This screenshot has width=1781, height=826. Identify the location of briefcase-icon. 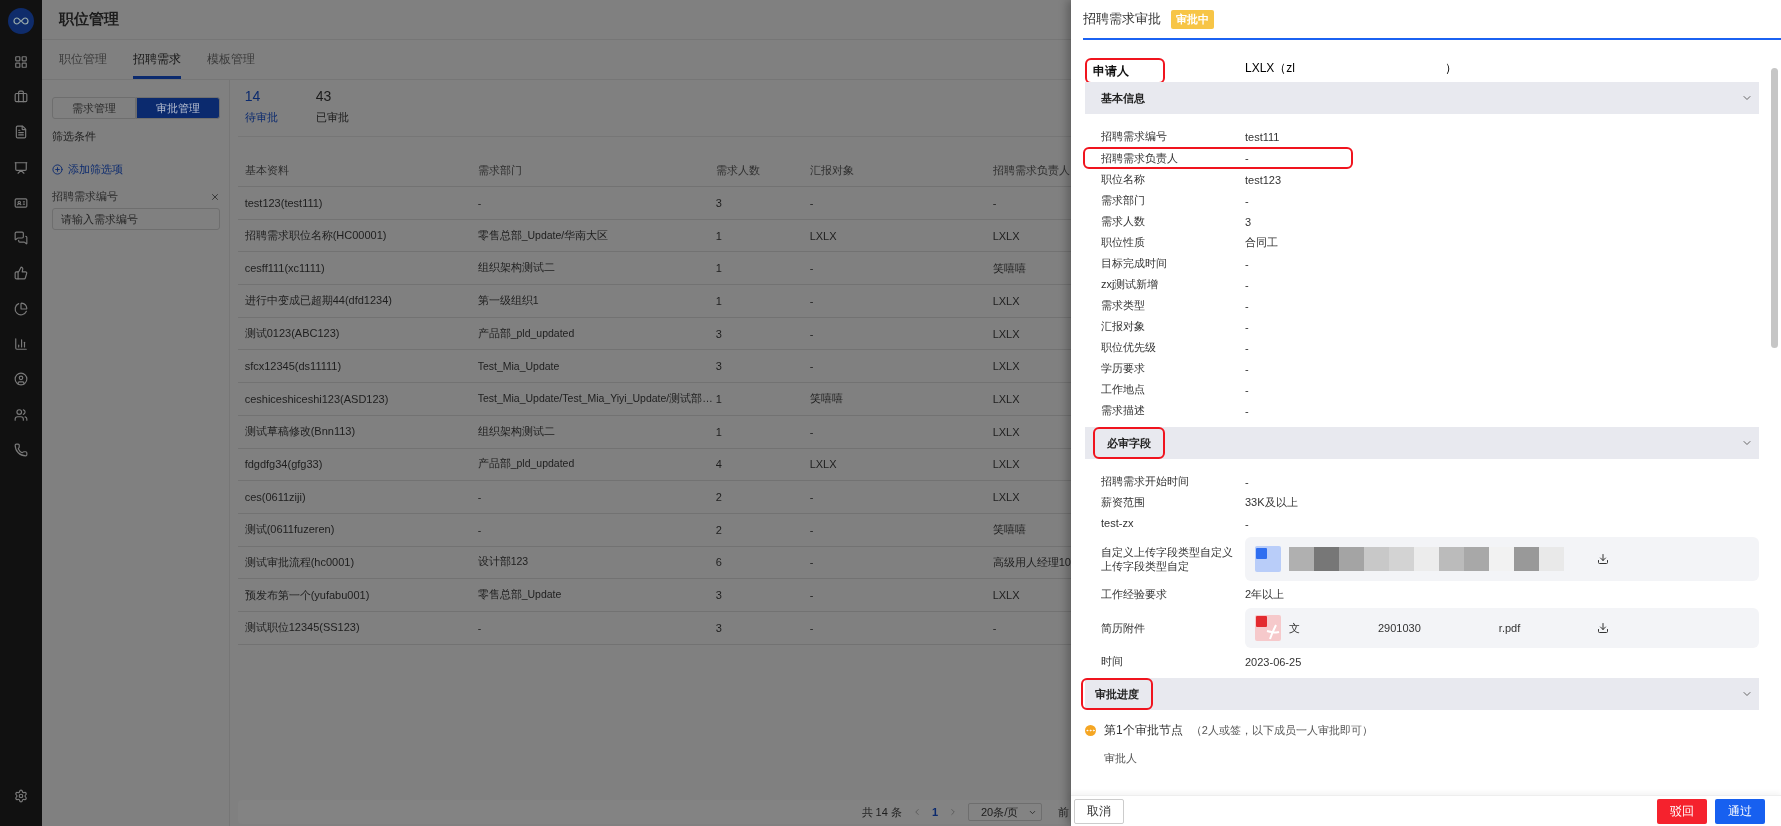
(20, 96).